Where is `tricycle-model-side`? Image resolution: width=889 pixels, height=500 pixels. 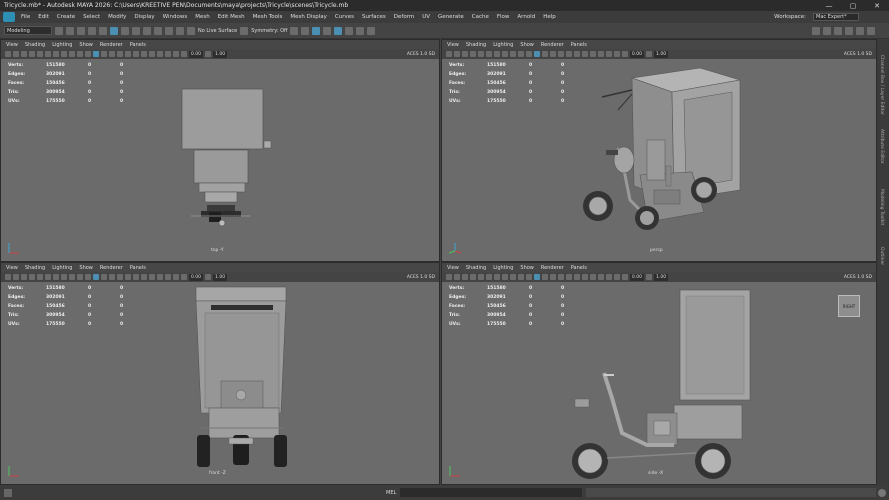
tricycle-model-side is located at coordinates (661, 384).